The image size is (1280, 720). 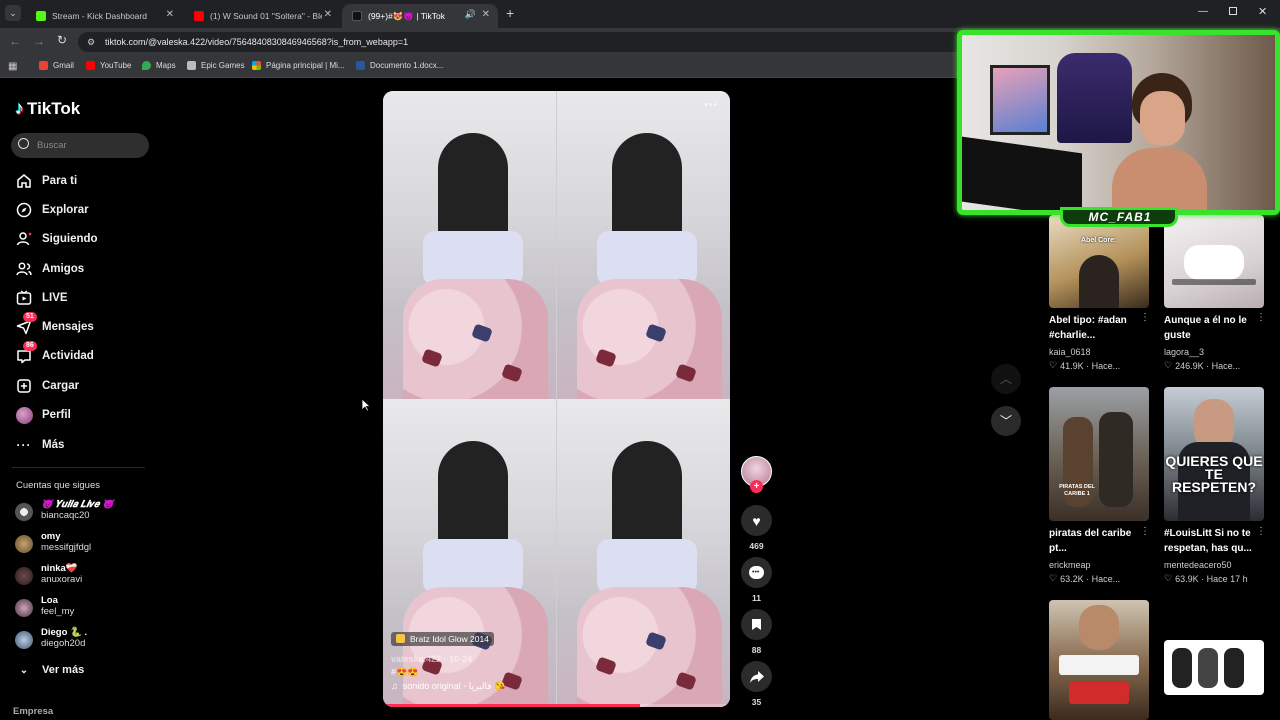 What do you see at coordinates (56, 65) in the screenshot?
I see `bookmark-gmail: Gmail` at bounding box center [56, 65].